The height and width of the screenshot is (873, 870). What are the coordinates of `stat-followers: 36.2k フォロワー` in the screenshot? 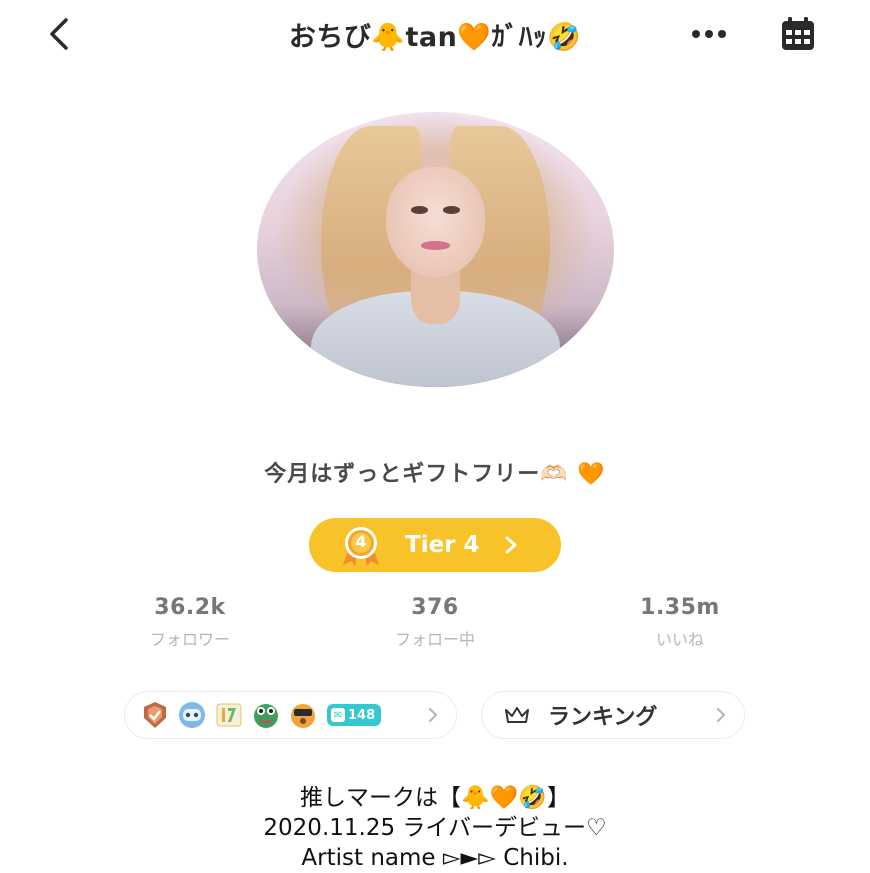 It's located at (190, 622).